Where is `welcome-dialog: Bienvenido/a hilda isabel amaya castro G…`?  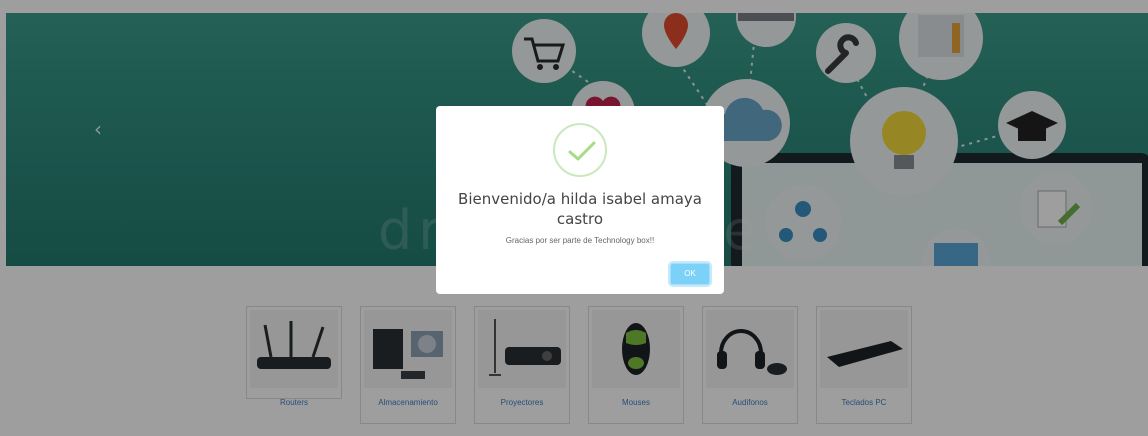
welcome-dialog: Bienvenido/a hilda isabel amaya castro G… is located at coordinates (580, 200).